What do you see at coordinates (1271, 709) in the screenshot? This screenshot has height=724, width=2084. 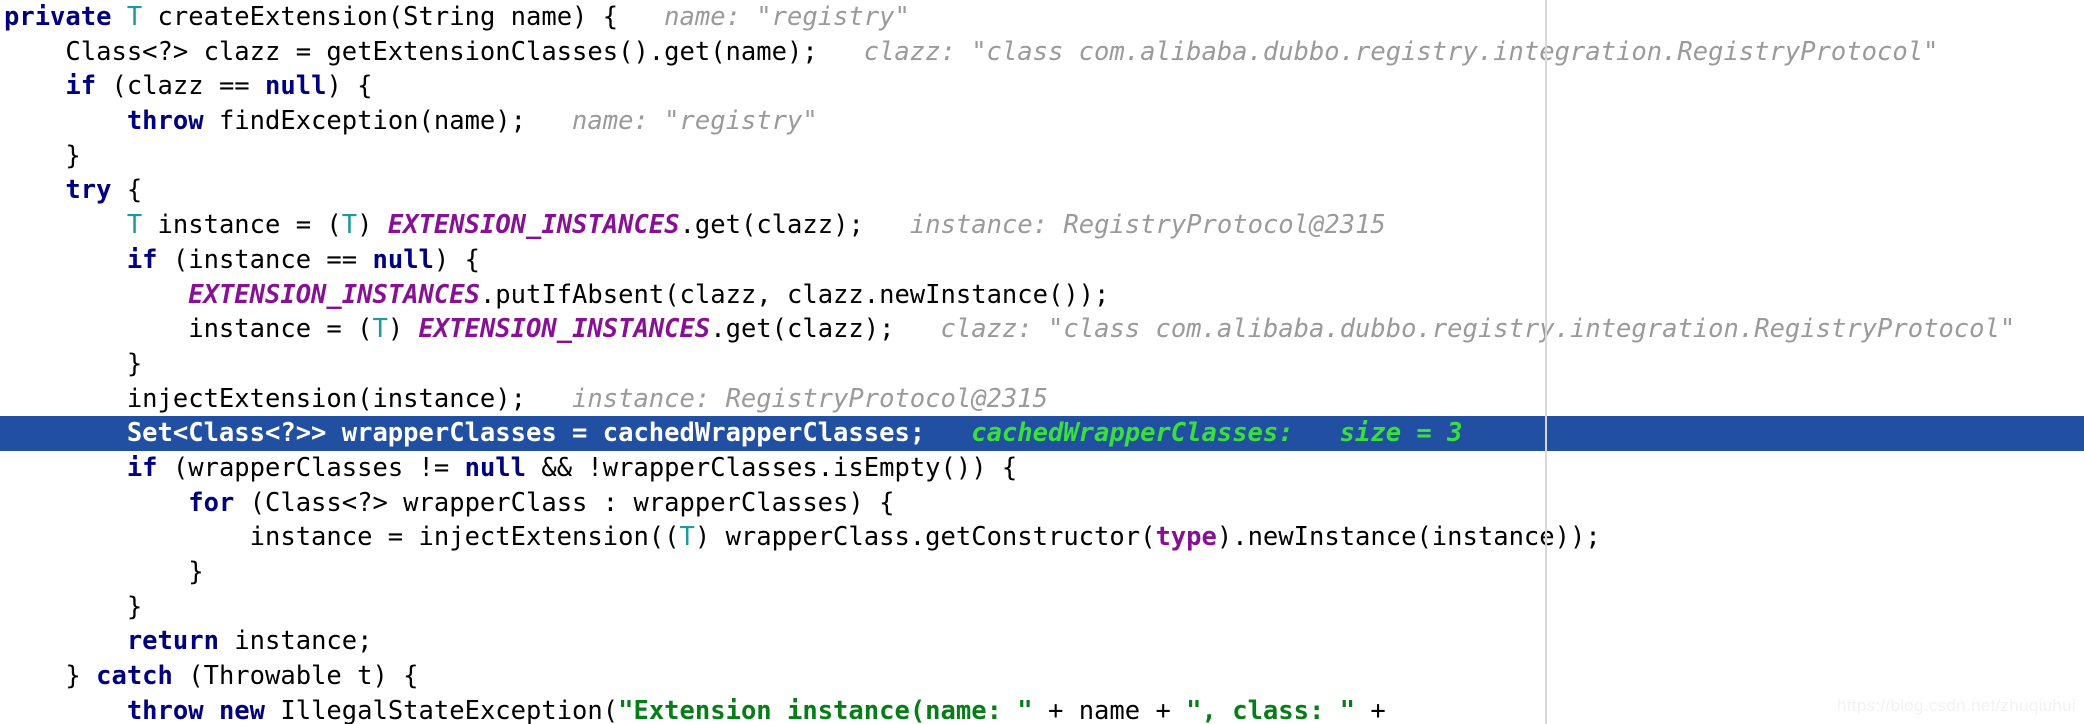 I see `code-token: ", class: "` at bounding box center [1271, 709].